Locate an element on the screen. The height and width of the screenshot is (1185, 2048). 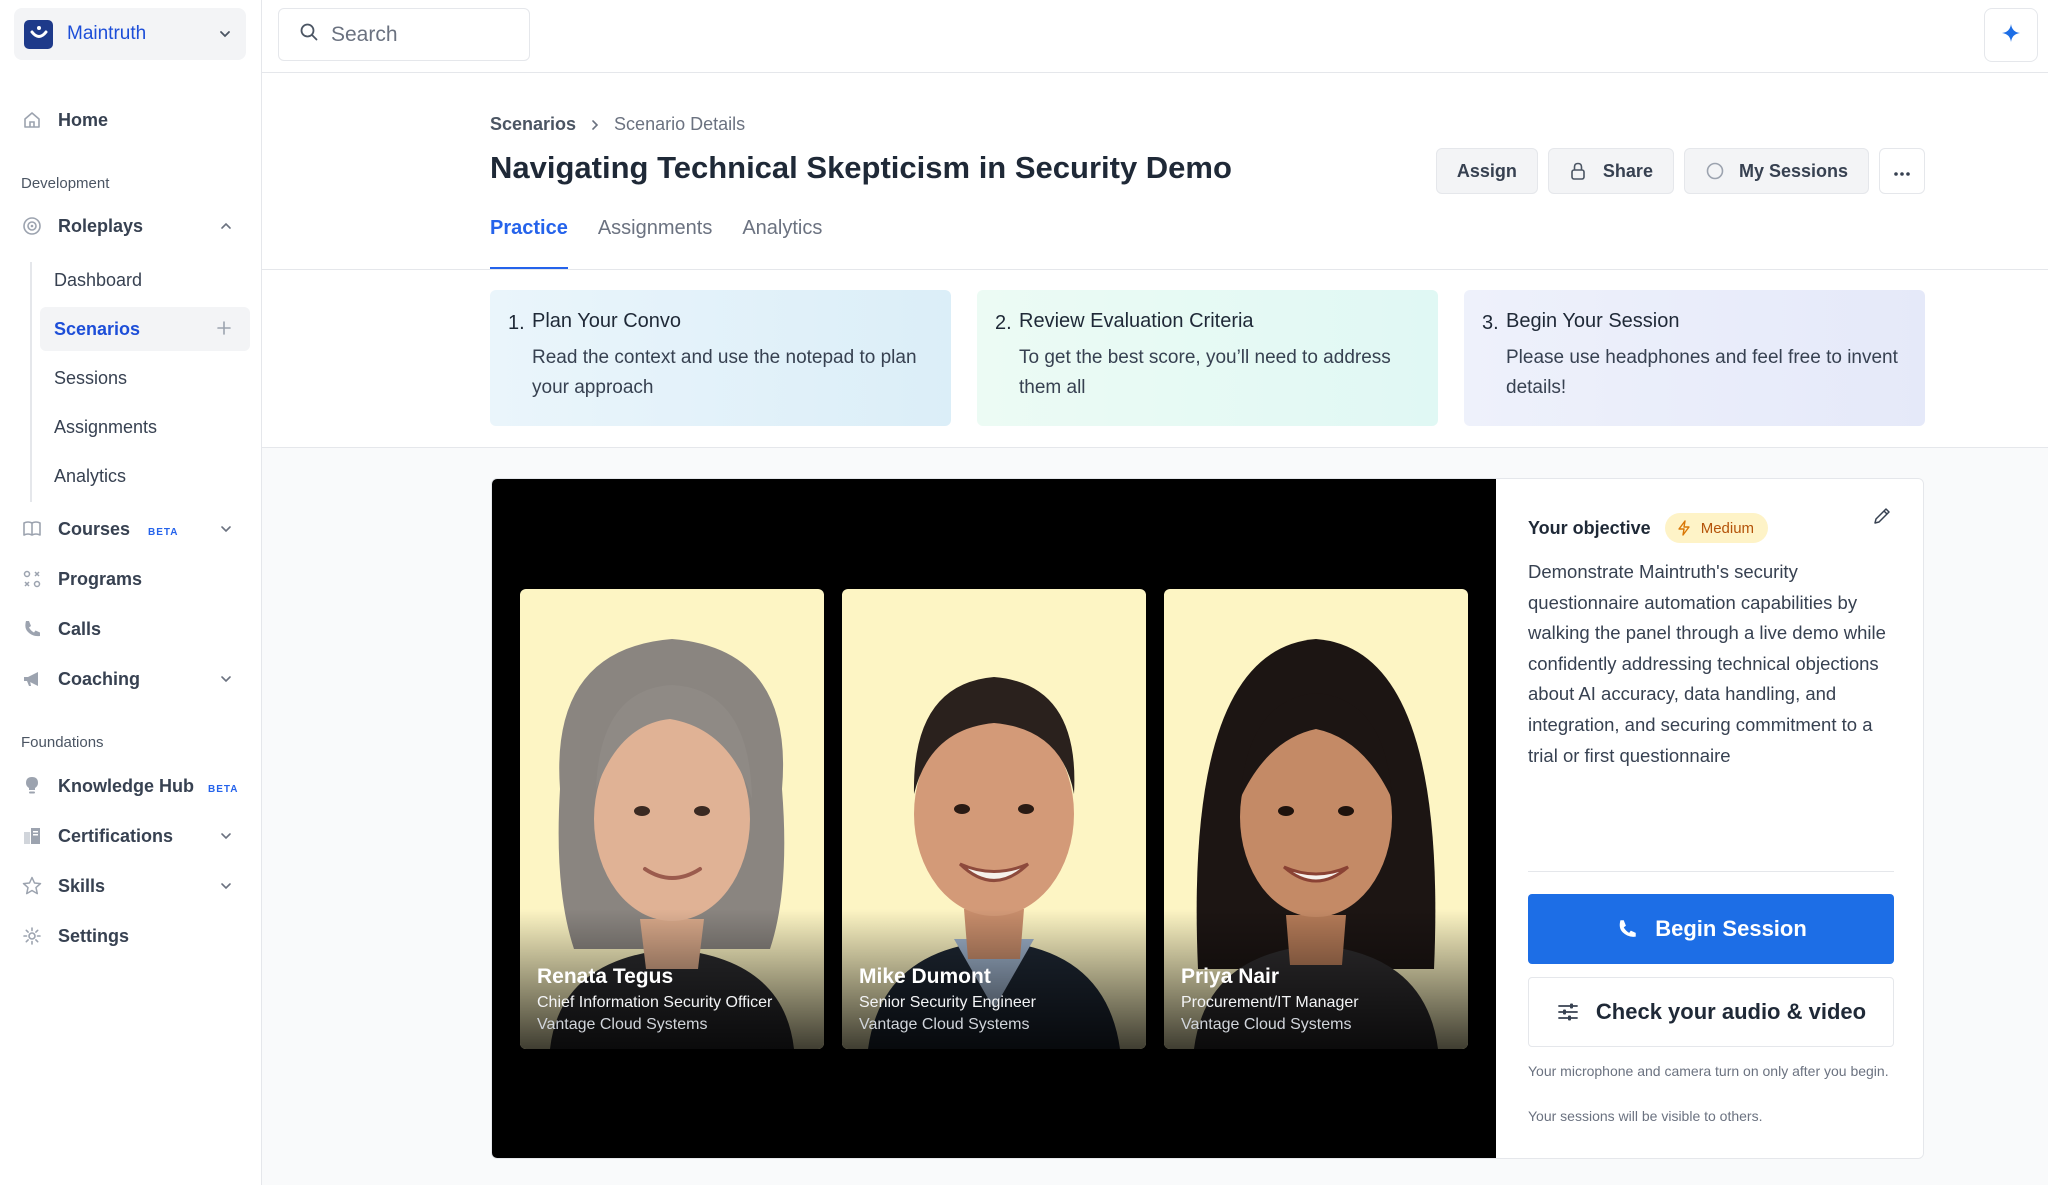
sidebar-item-coaching: Coaching is located at coordinates (131, 679).